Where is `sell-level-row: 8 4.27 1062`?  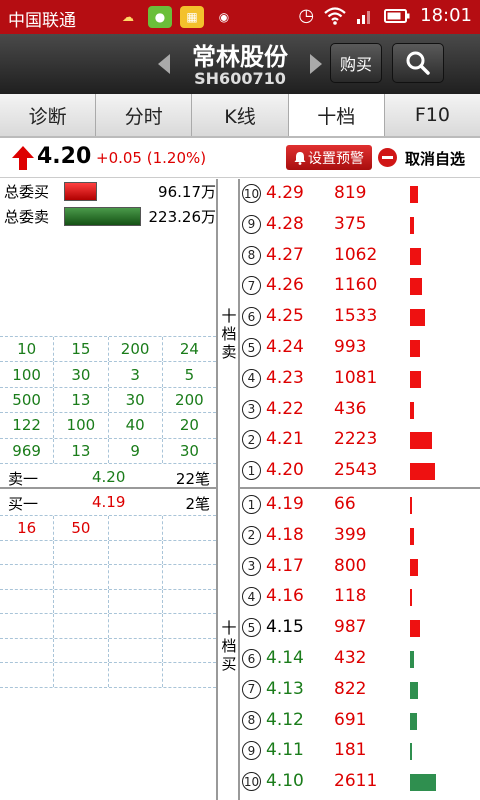 sell-level-row: 8 4.27 1062 is located at coordinates (360, 256).